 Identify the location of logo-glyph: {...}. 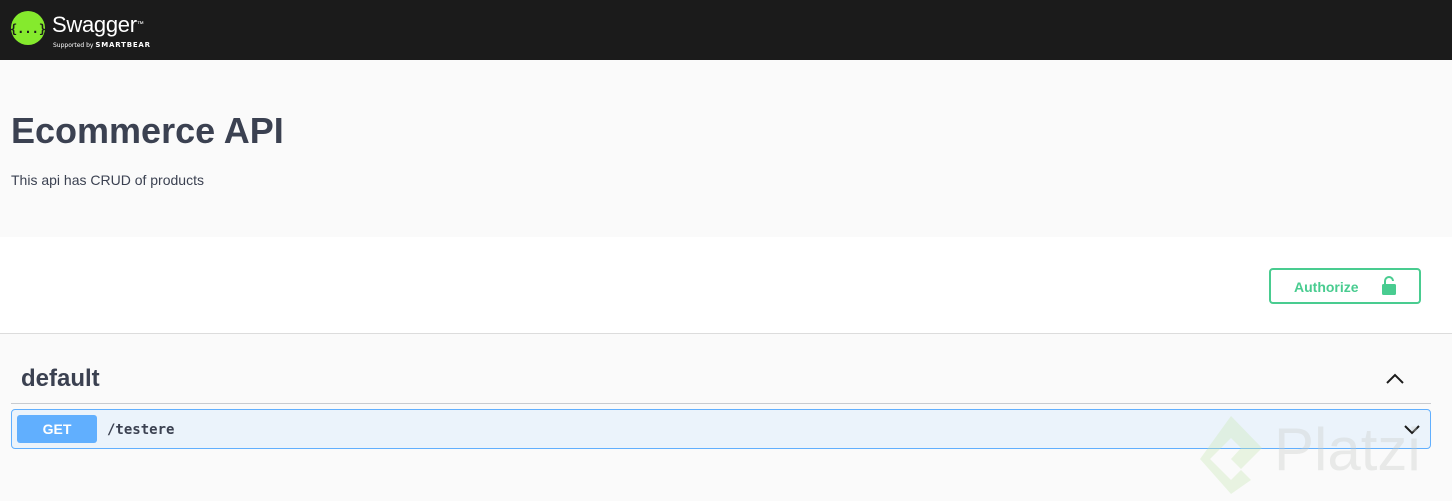
(28, 29).